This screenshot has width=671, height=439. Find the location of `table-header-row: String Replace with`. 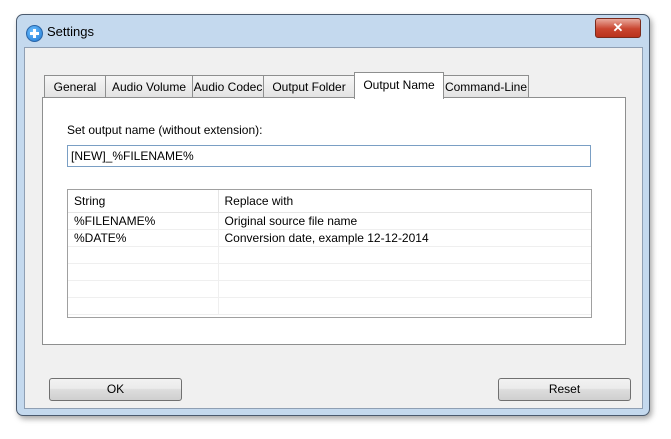

table-header-row: String Replace with is located at coordinates (329, 201).